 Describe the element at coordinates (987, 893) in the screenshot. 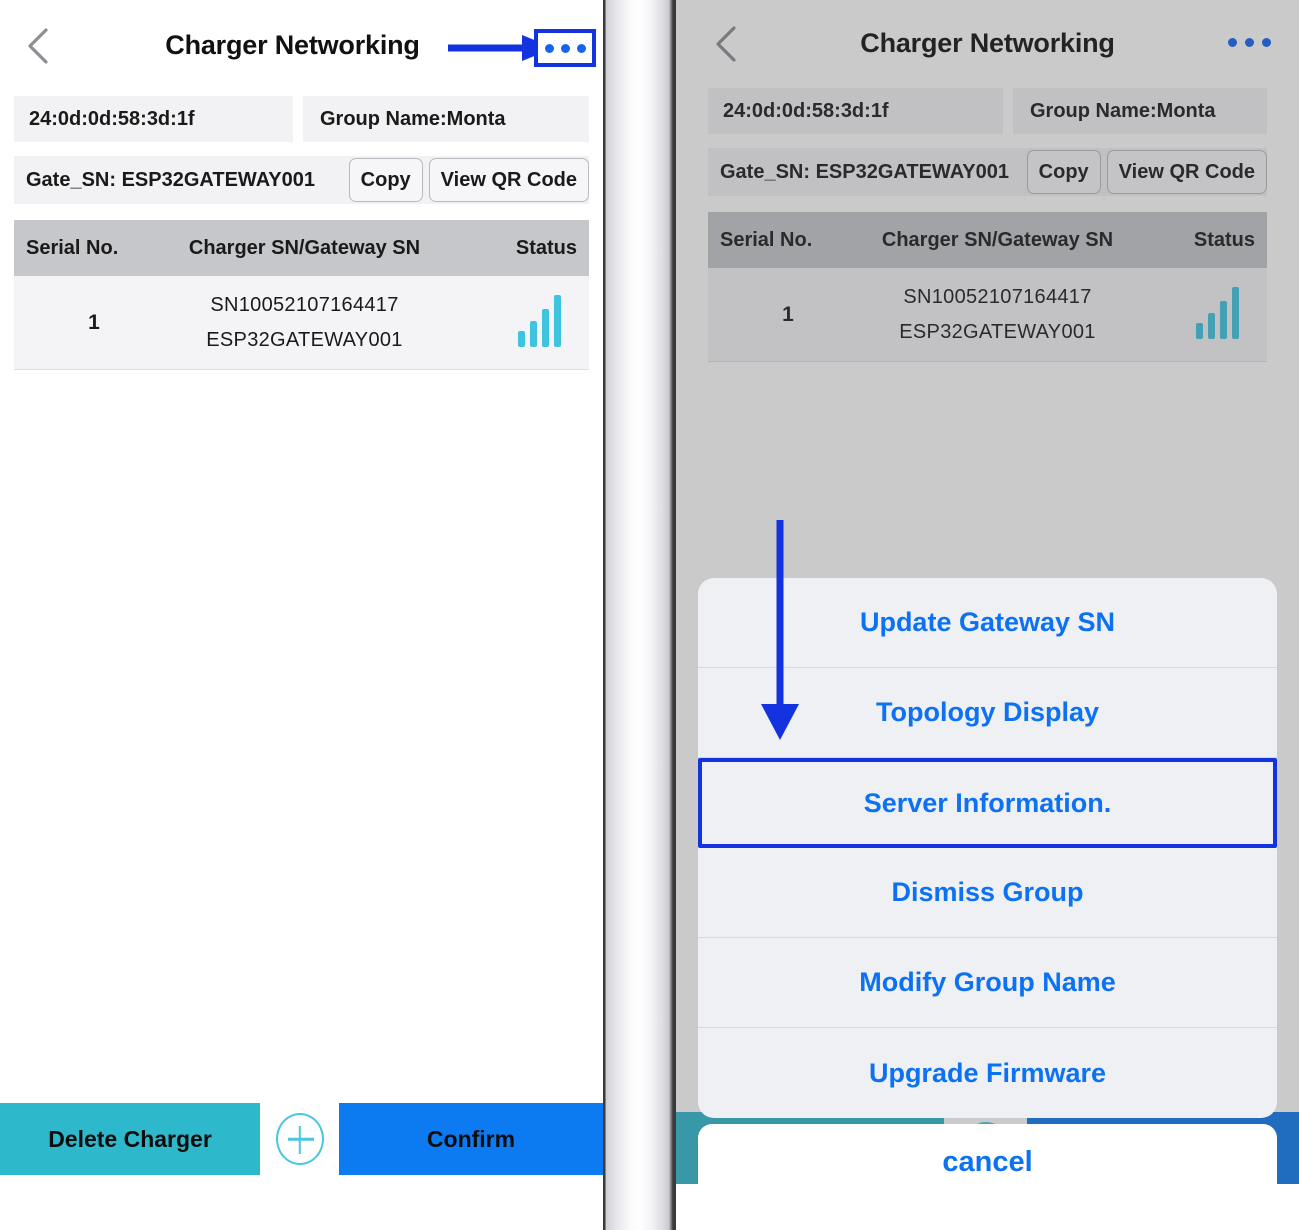

I see `action-dismiss-group: Dismiss Group` at that location.